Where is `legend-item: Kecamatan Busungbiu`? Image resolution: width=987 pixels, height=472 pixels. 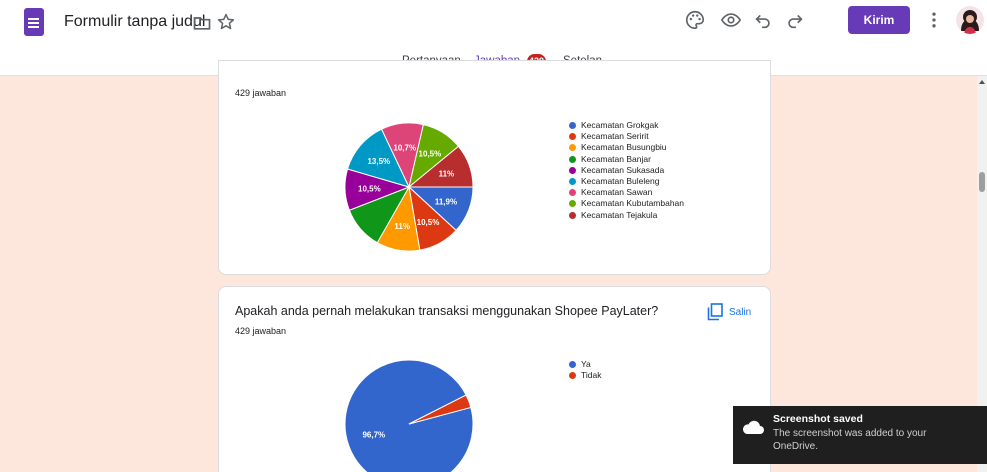 legend-item: Kecamatan Busungbiu is located at coordinates (626, 147).